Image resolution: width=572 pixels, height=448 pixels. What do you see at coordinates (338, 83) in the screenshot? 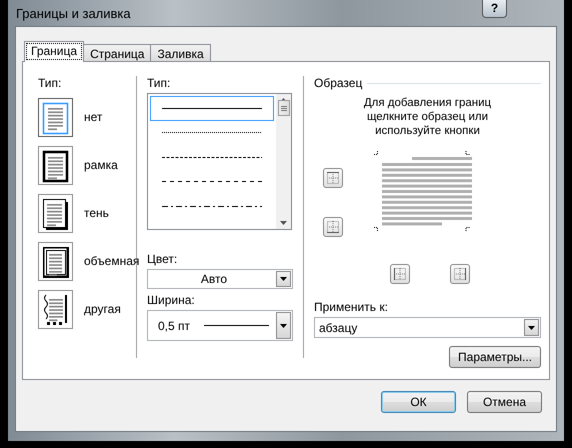
I see `group-title: Образец` at bounding box center [338, 83].